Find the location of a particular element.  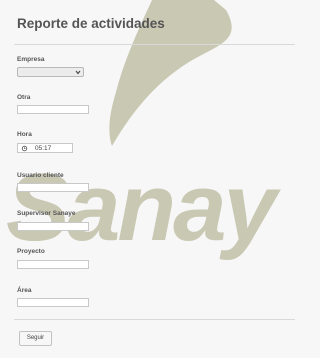

hora-time-input: 05:17 is located at coordinates (45, 148).